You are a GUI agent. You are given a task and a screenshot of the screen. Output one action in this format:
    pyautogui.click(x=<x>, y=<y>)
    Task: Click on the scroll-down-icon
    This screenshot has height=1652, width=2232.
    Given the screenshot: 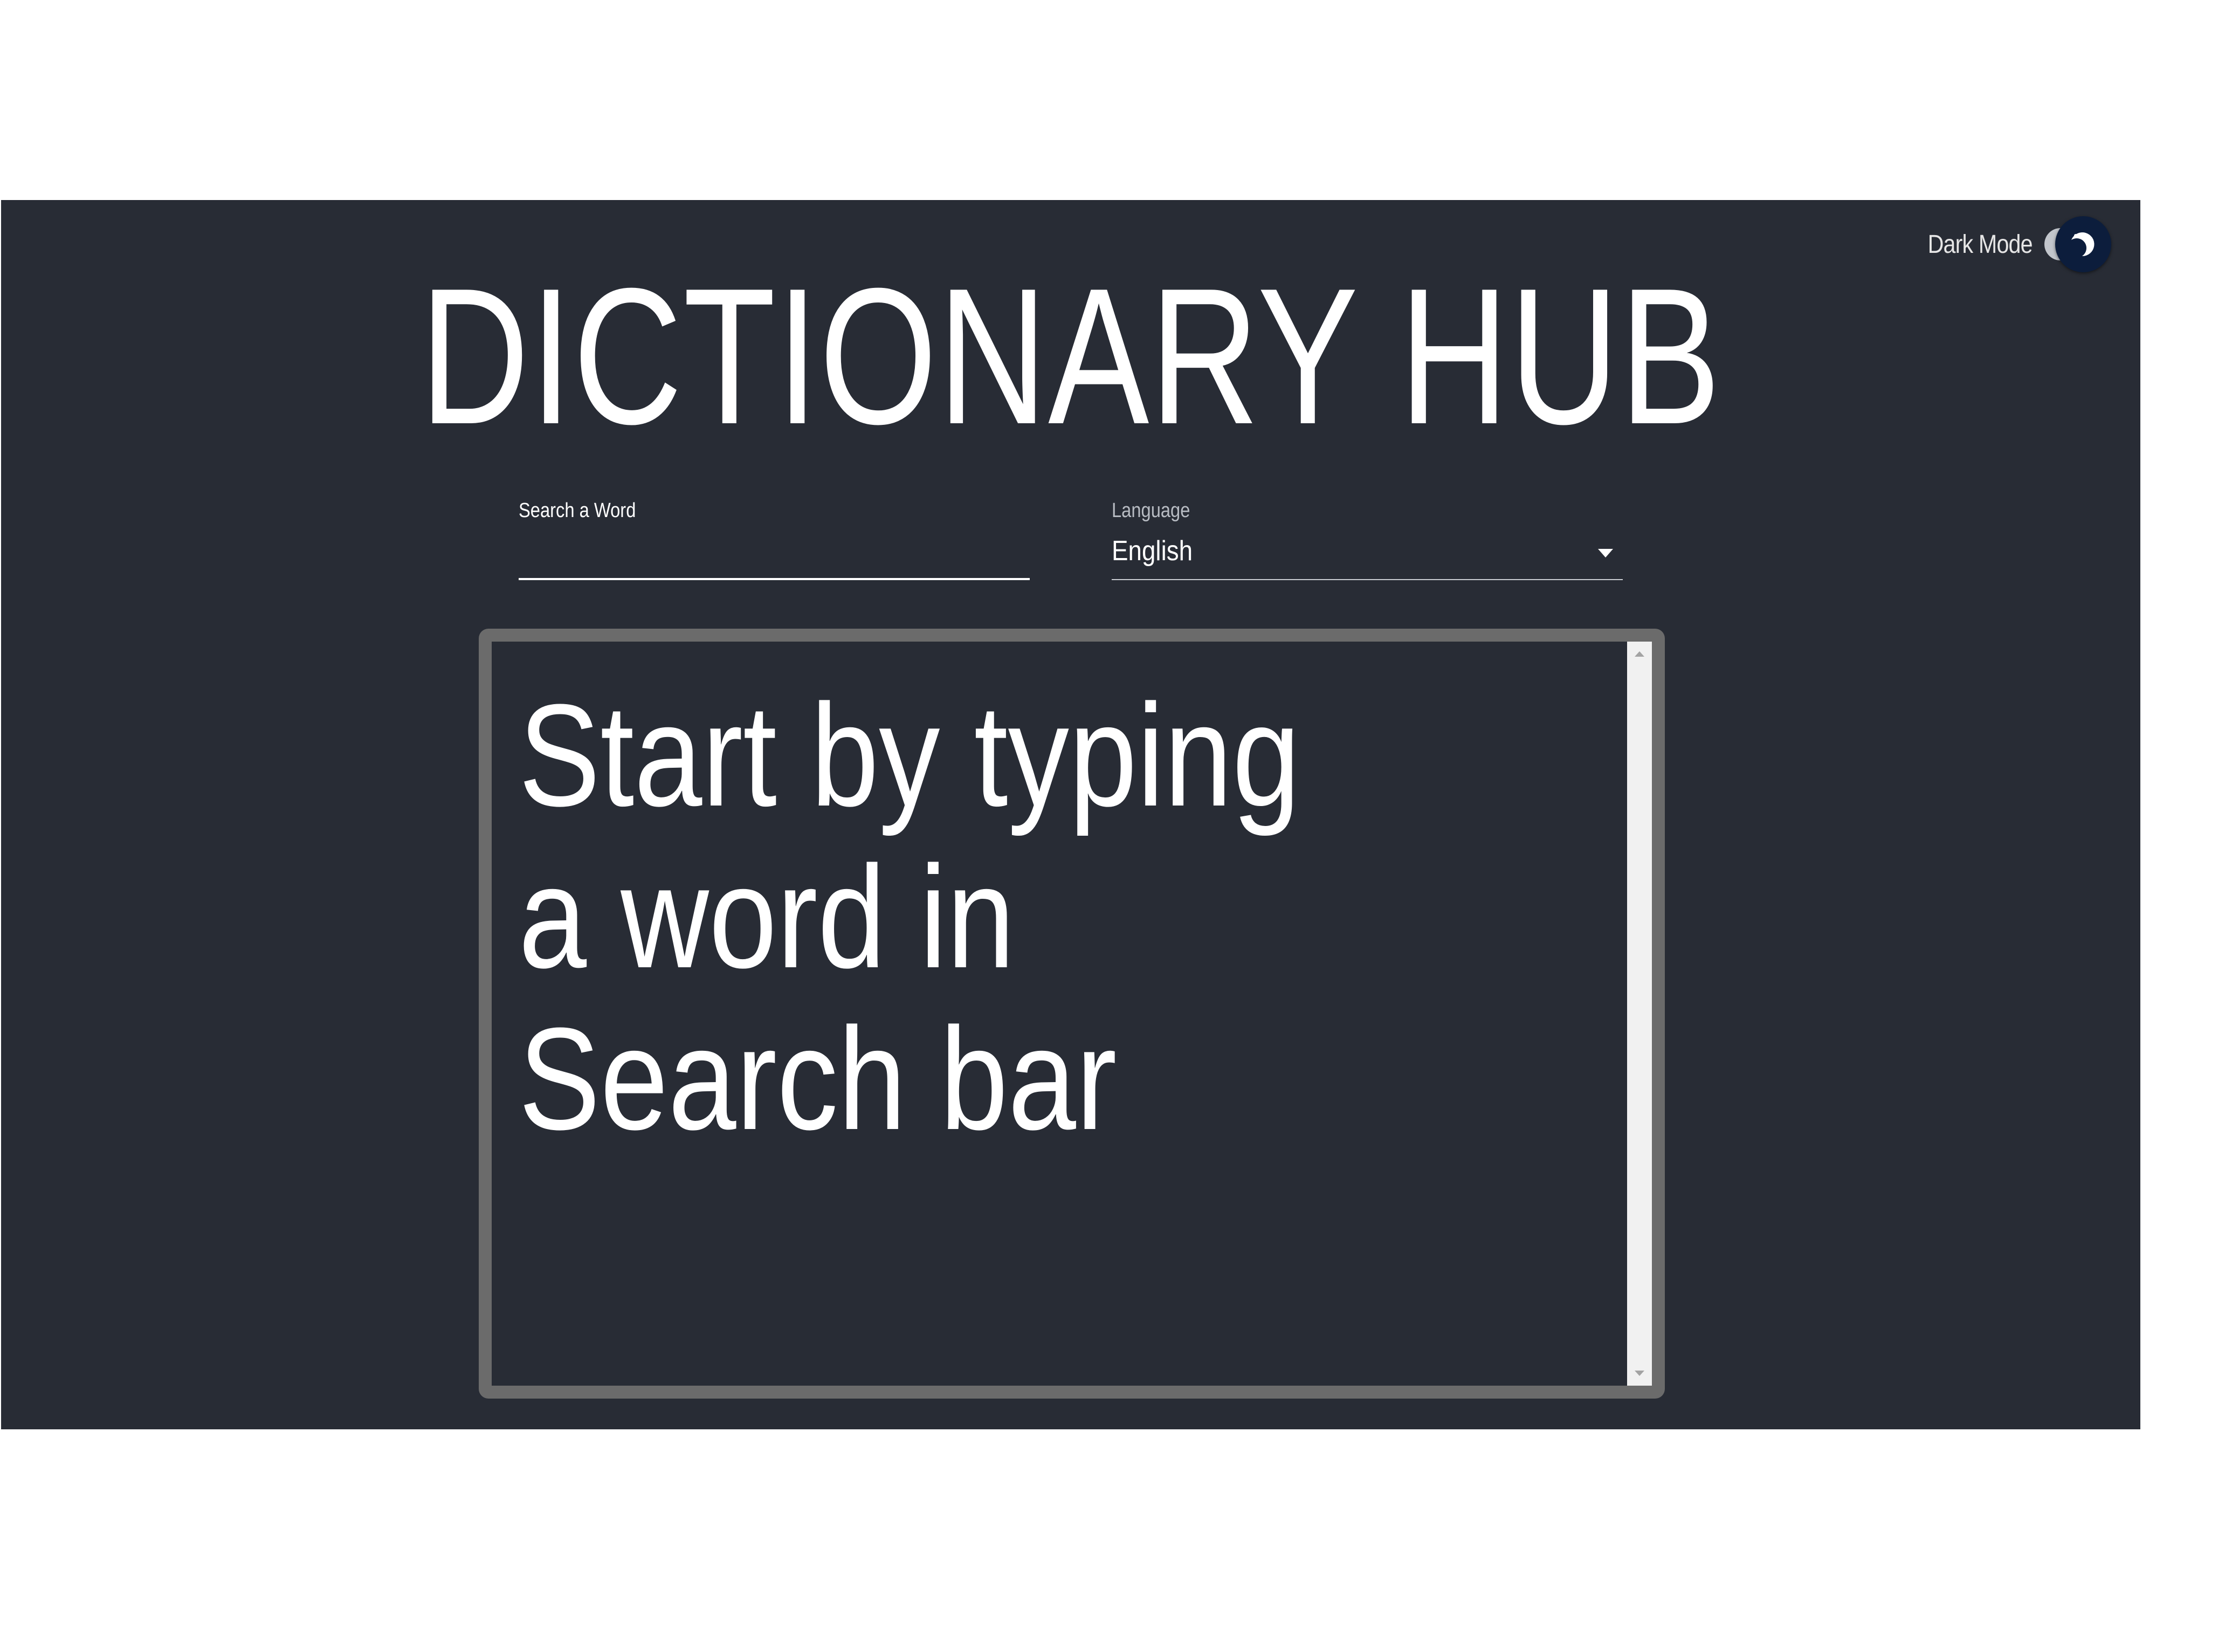 What is the action you would take?
    pyautogui.click(x=1639, y=1373)
    